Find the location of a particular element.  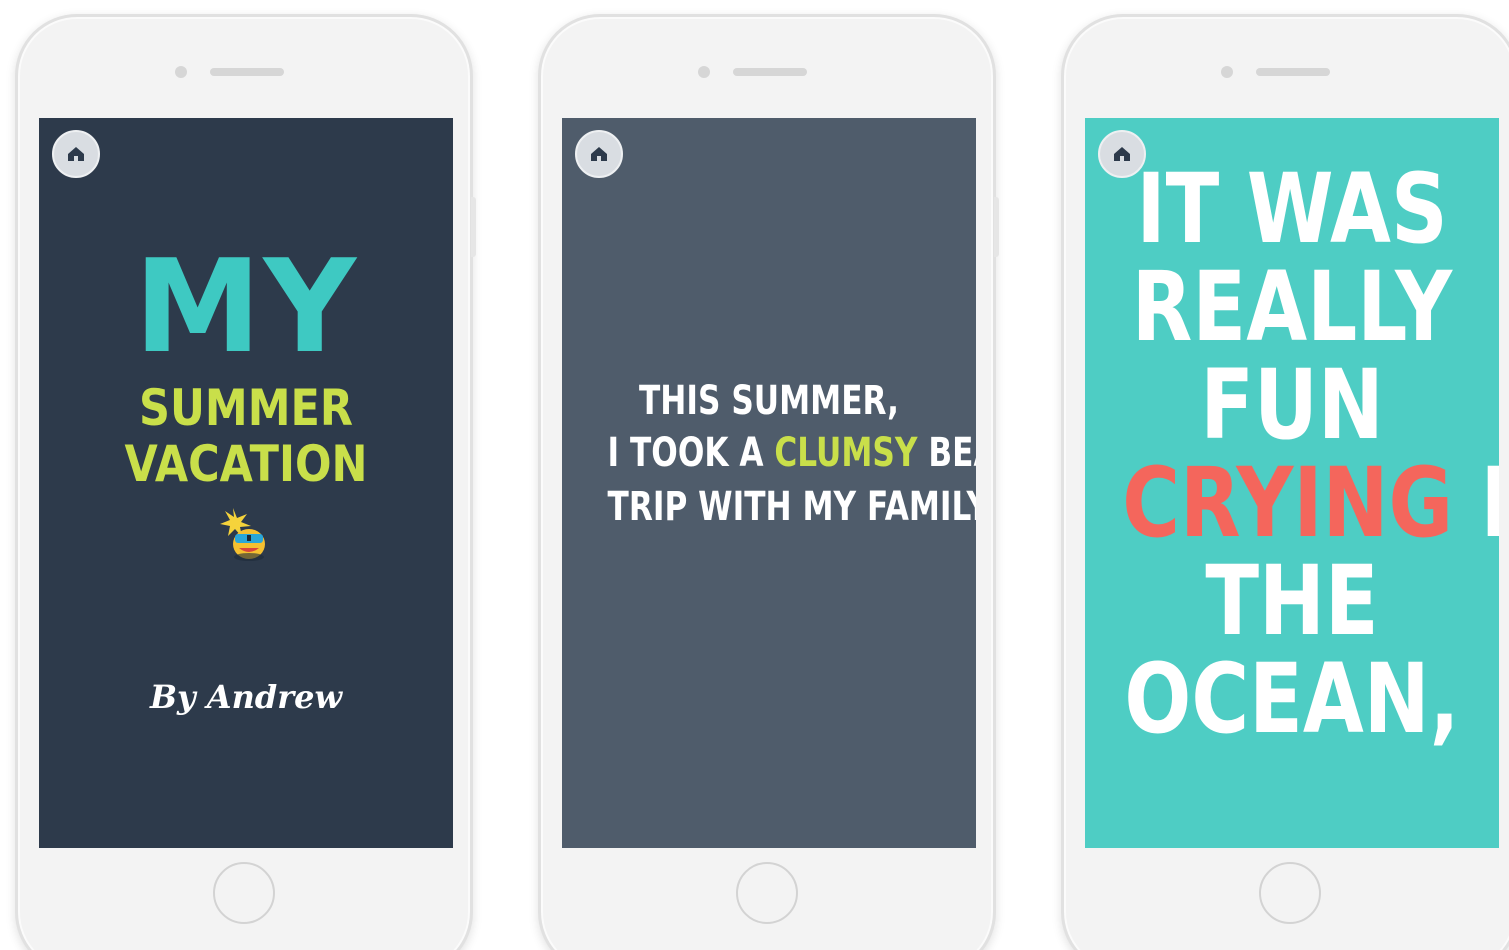

story-big-line-4: CRYING IN is located at coordinates (1310, 503).